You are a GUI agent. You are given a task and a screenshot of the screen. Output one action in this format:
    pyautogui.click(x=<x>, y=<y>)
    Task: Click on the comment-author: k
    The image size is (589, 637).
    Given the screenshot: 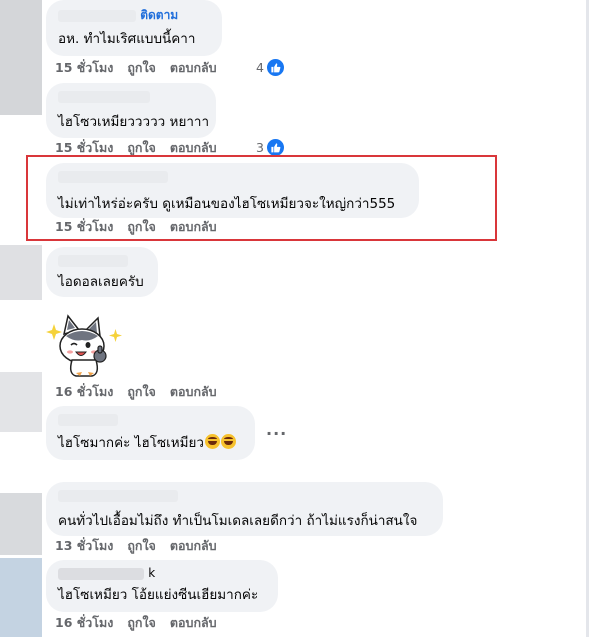 What is the action you would take?
    pyautogui.click(x=162, y=573)
    